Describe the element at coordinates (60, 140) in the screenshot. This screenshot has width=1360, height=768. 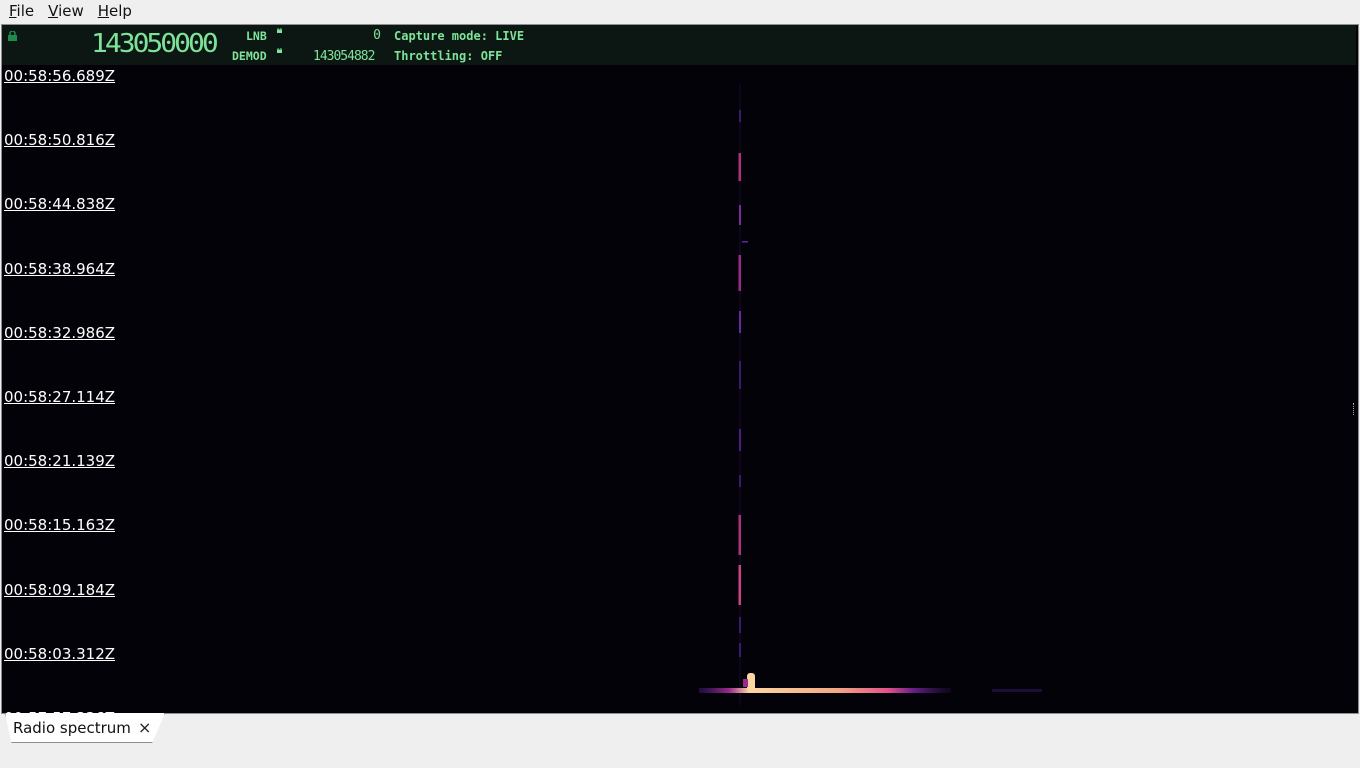
I see `timestamp-label: 00:58:50.816Z` at that location.